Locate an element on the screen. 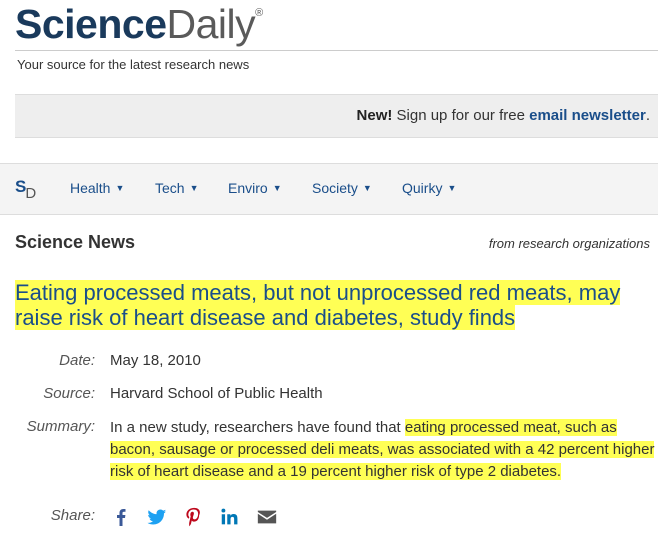  logo-science: Science is located at coordinates (91, 24).